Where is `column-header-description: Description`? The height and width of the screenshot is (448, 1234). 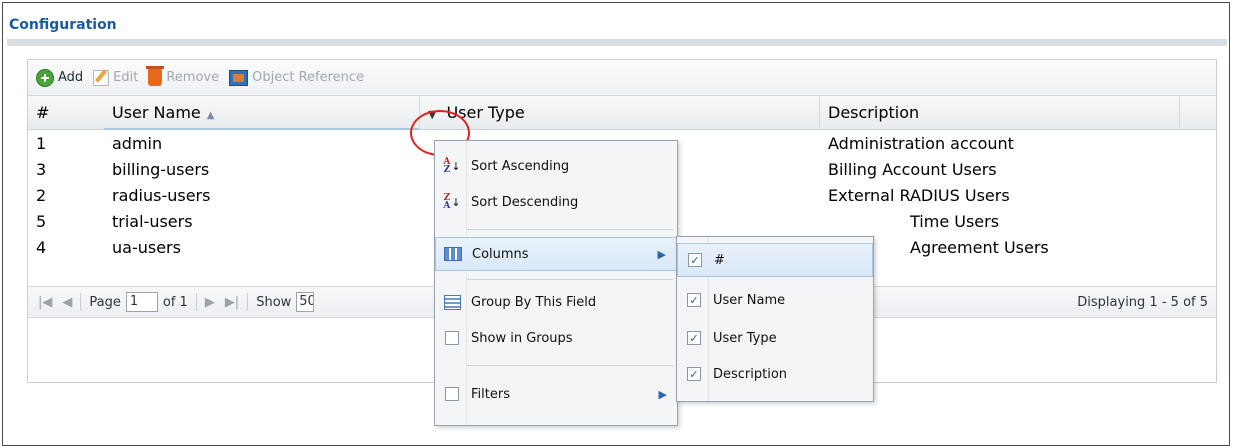 column-header-description: Description is located at coordinates (1000, 113).